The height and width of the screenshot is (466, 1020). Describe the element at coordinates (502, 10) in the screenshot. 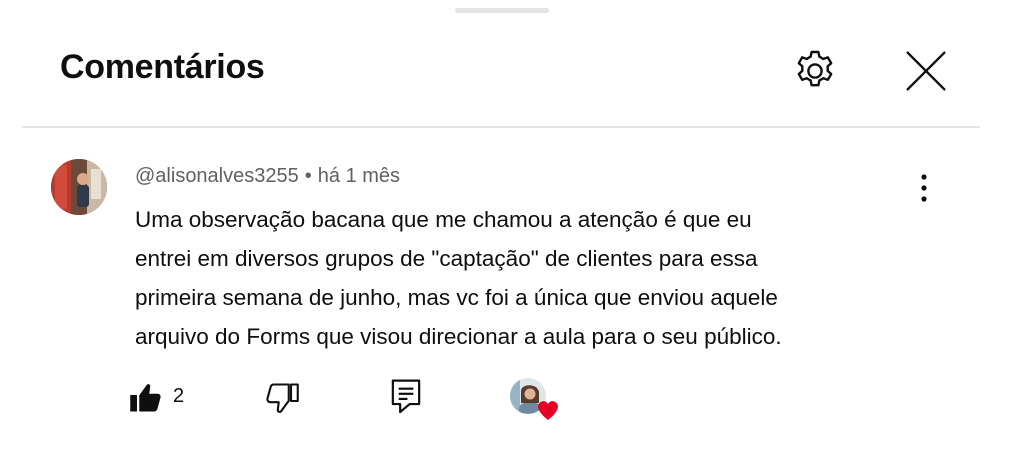

I see `drag-handle` at that location.